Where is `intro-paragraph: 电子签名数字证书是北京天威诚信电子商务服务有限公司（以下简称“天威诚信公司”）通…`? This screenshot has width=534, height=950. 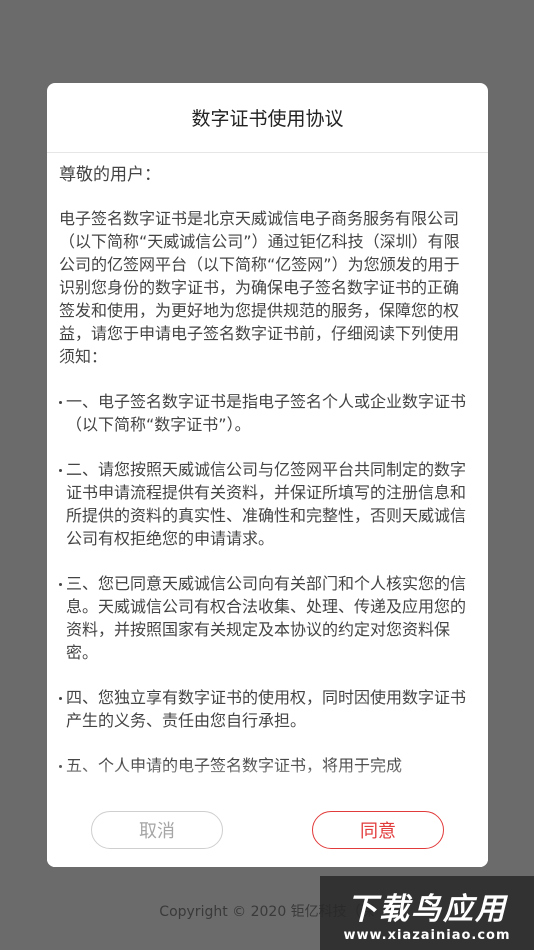 intro-paragraph: 电子签名数字证书是北京天威诚信电子商务服务有限公司（以下简称“天威诚信公司”）通… is located at coordinates (259, 287).